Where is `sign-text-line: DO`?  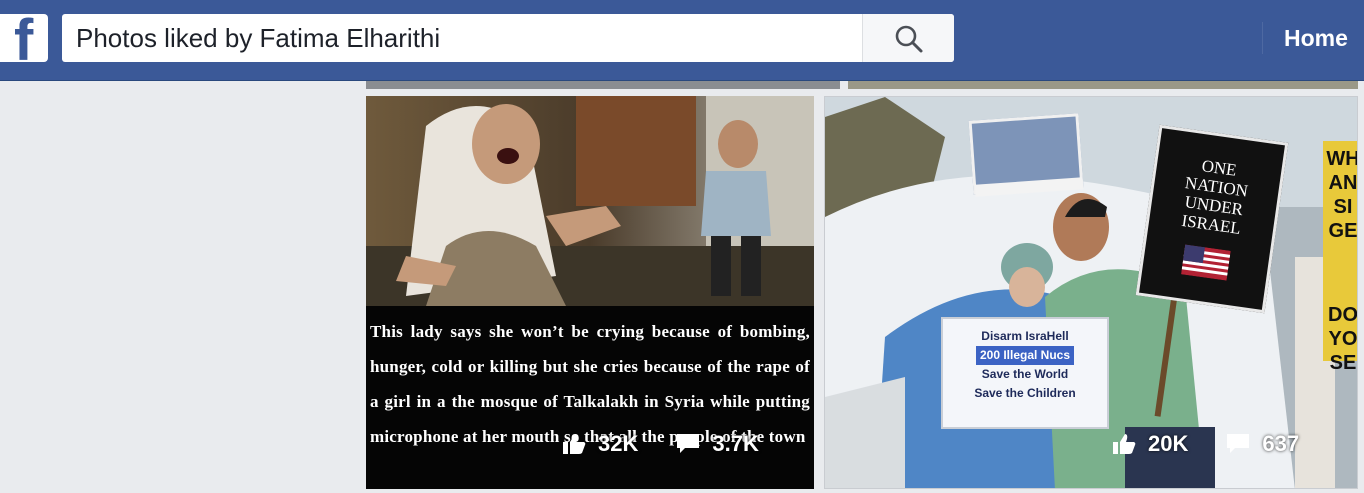 sign-text-line: DO is located at coordinates (1343, 315).